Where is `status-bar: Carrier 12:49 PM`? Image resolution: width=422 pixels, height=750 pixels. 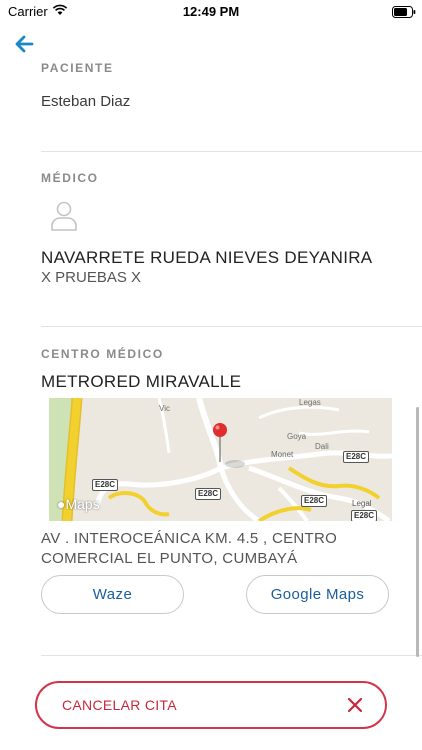 status-bar: Carrier 12:49 PM is located at coordinates (211, 12).